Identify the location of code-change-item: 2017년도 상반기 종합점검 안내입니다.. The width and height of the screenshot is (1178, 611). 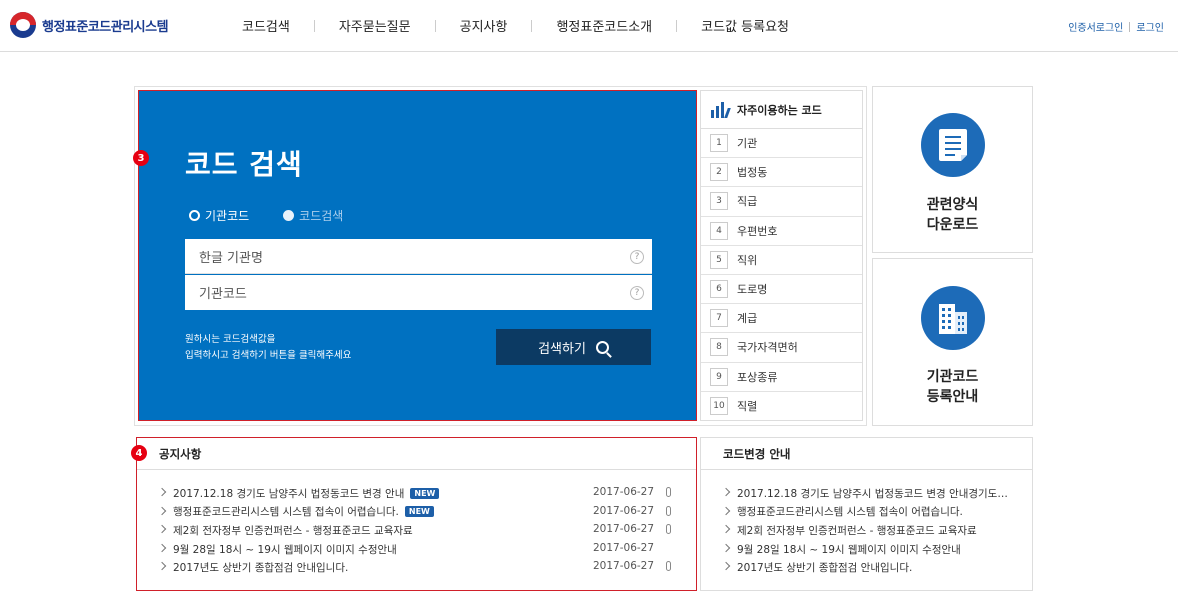
(866, 567).